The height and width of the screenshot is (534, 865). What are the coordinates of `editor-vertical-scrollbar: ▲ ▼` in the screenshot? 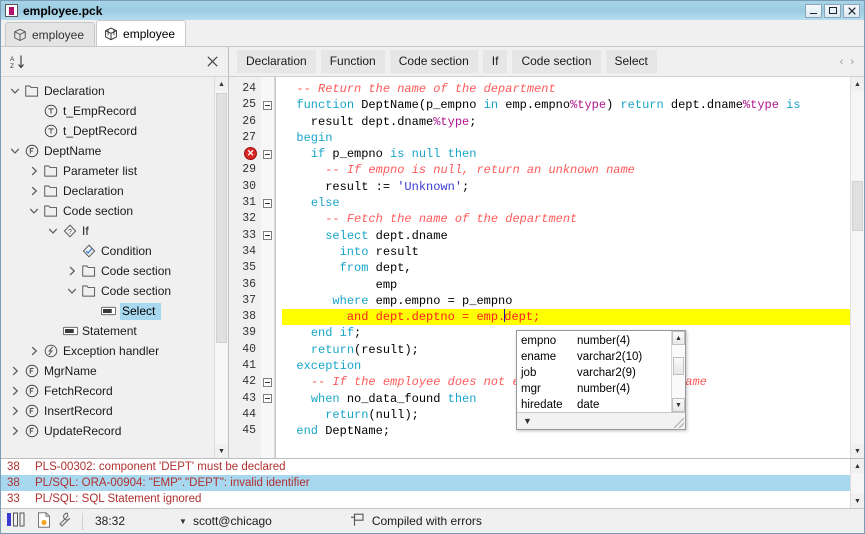 It's located at (857, 267).